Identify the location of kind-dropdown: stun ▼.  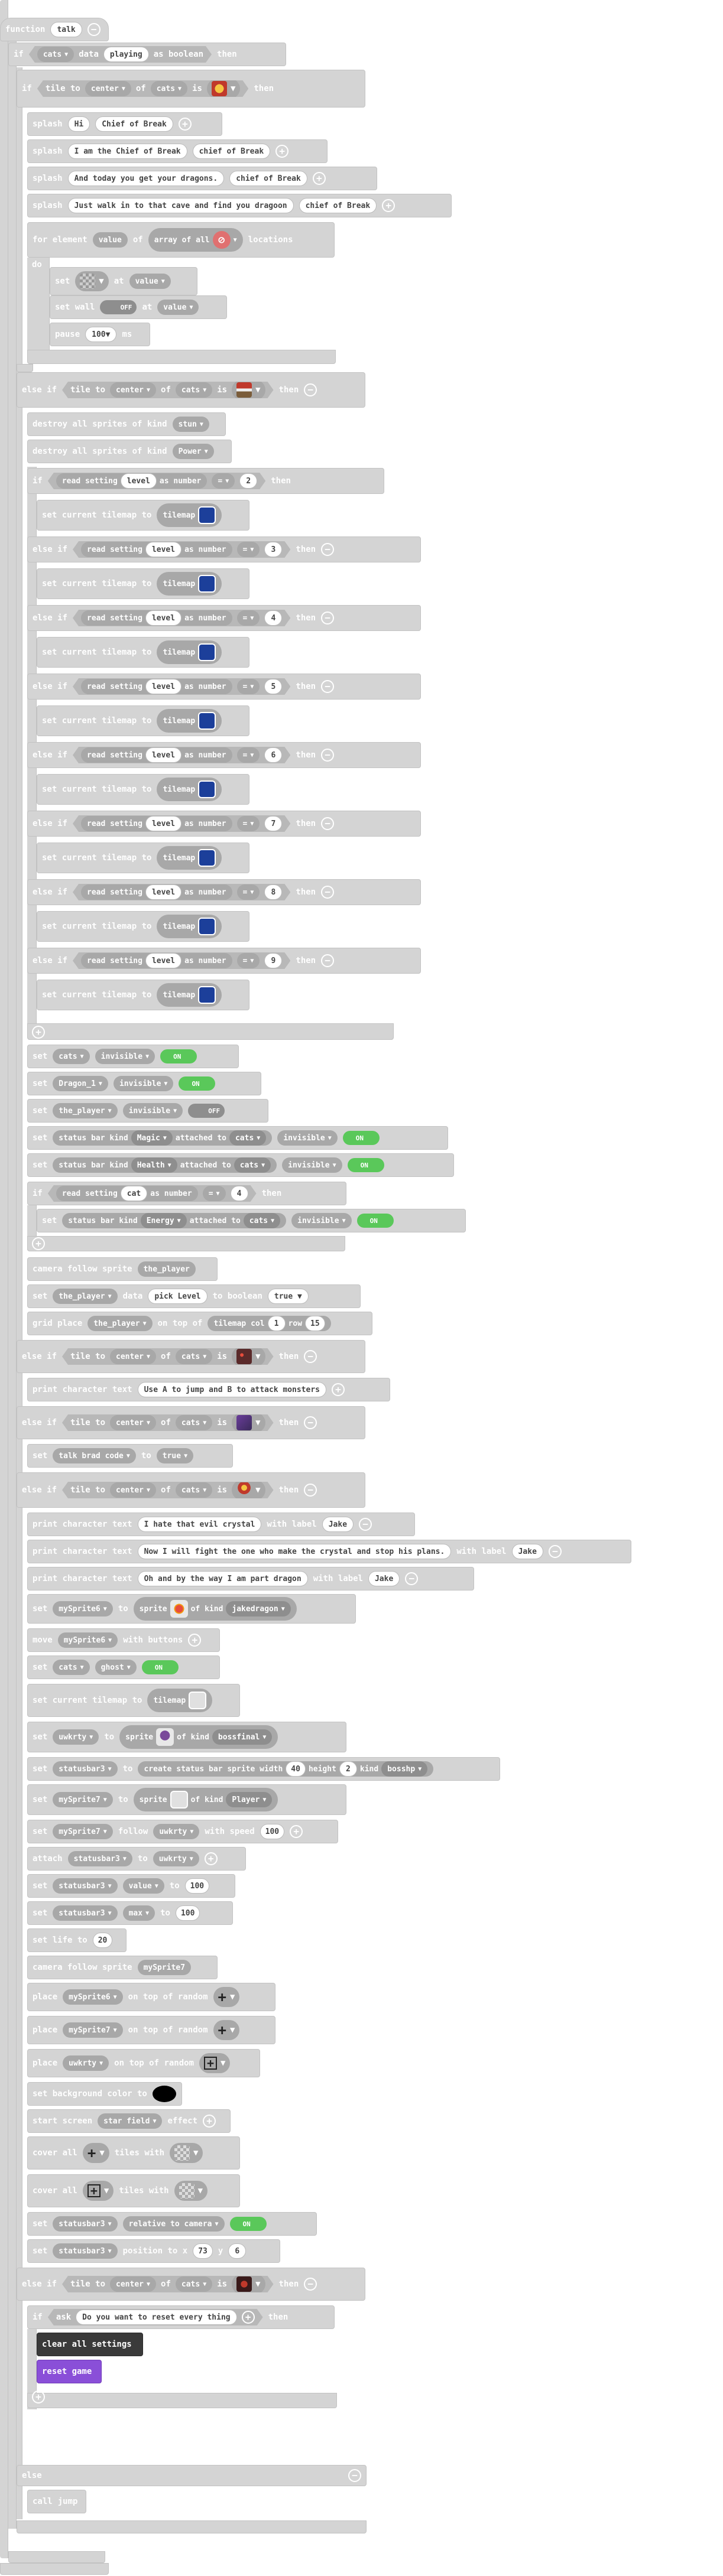
(190, 425).